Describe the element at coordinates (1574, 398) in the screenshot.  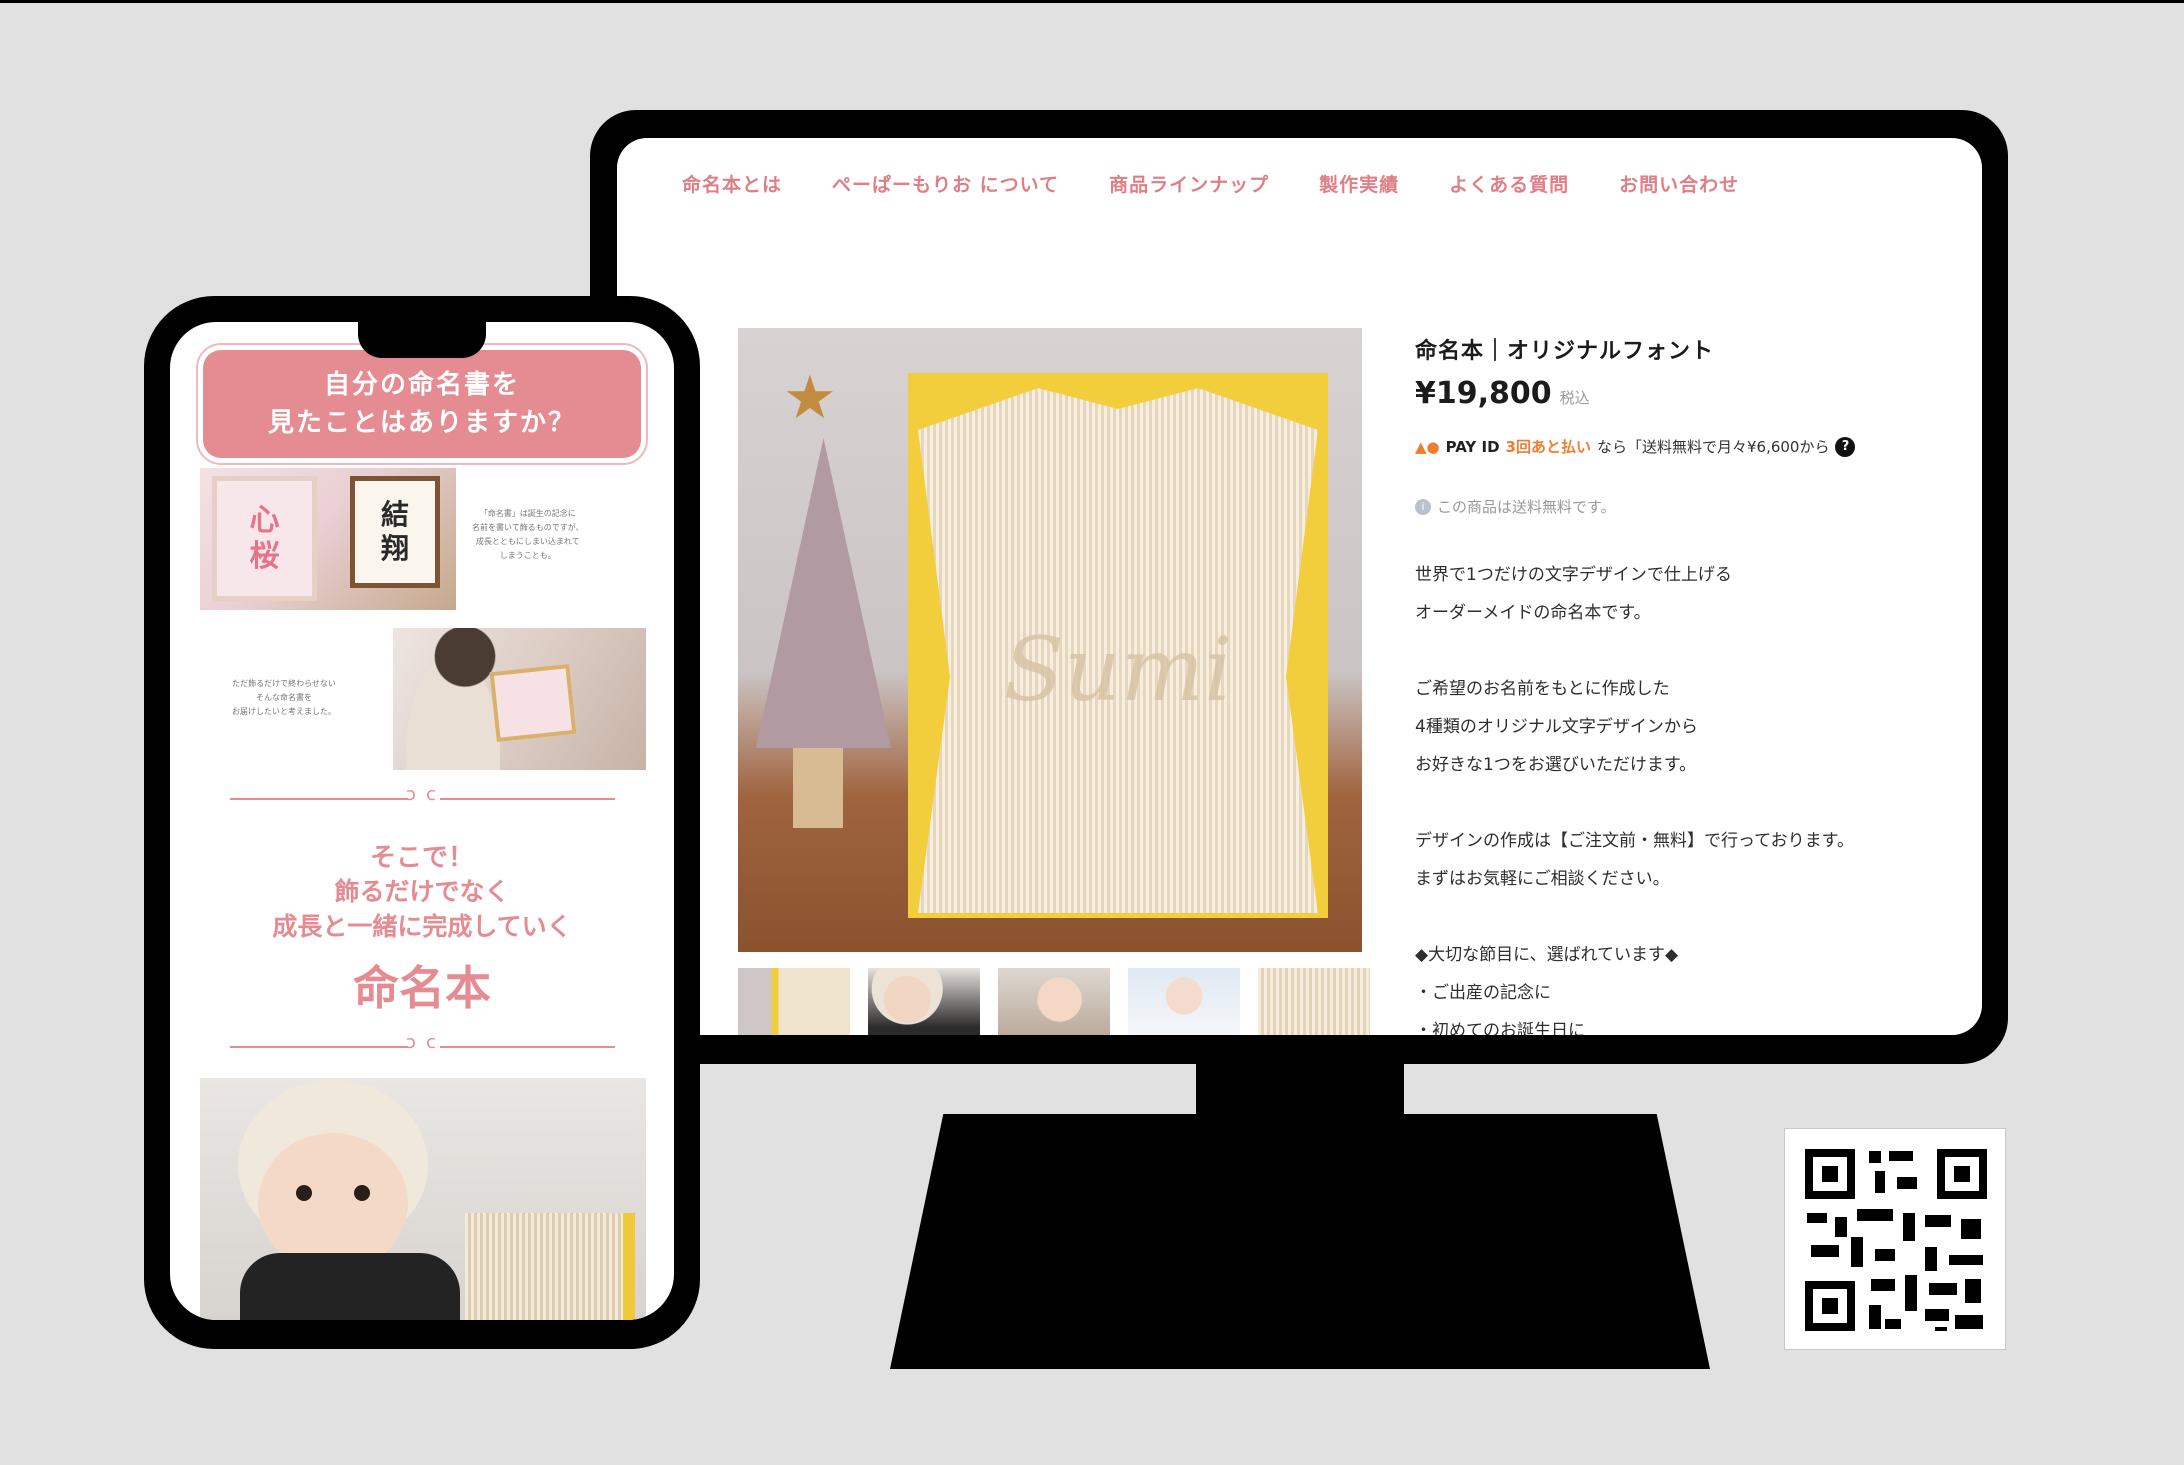
I see `tax-label: 税込` at that location.